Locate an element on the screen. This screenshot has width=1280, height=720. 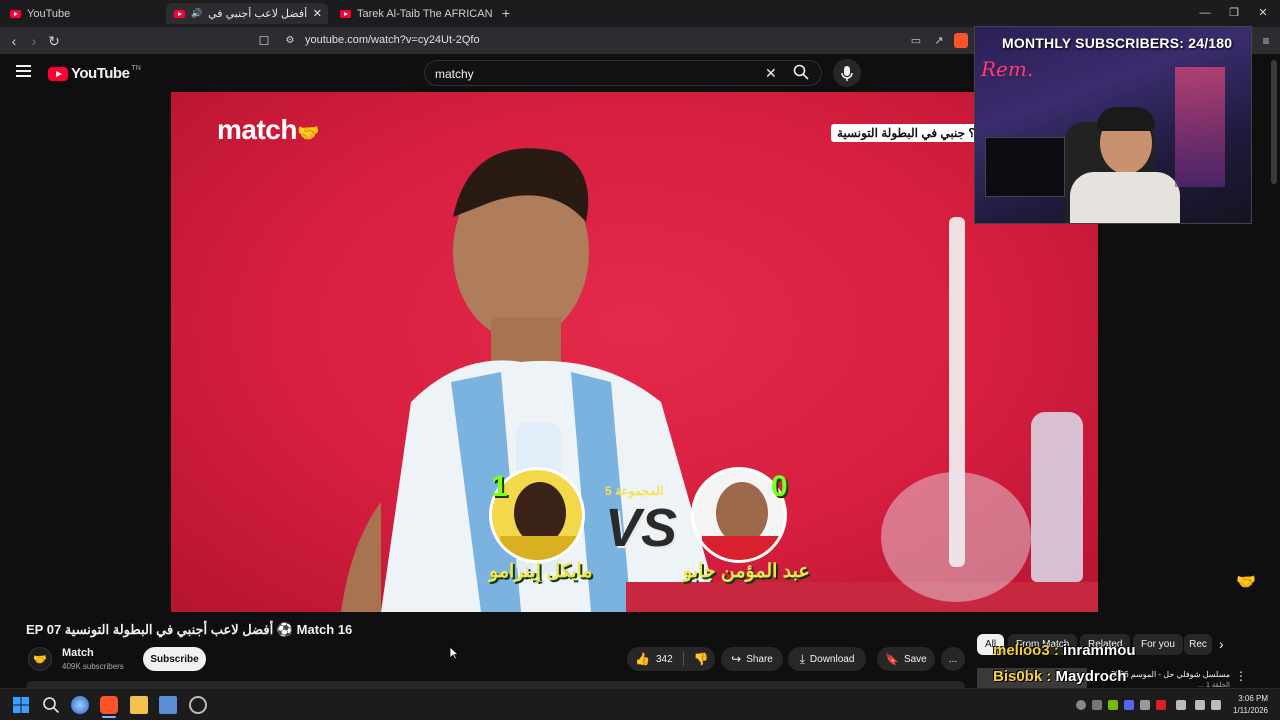
clock-time: 3:06 PM is located at coordinates (1248, 698).